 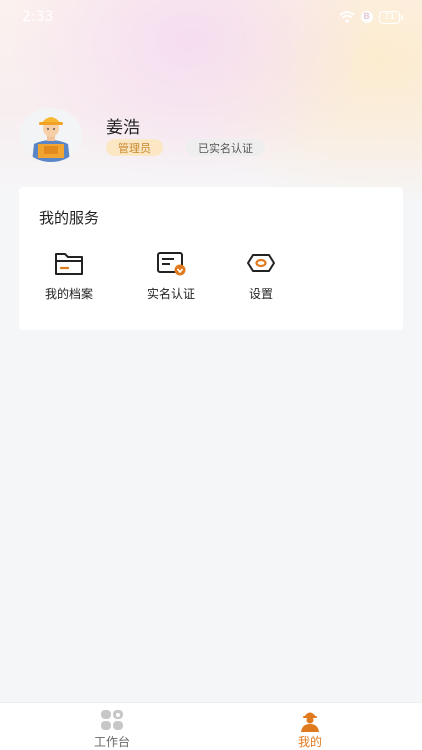 I want to click on avatar, so click(x=51, y=135).